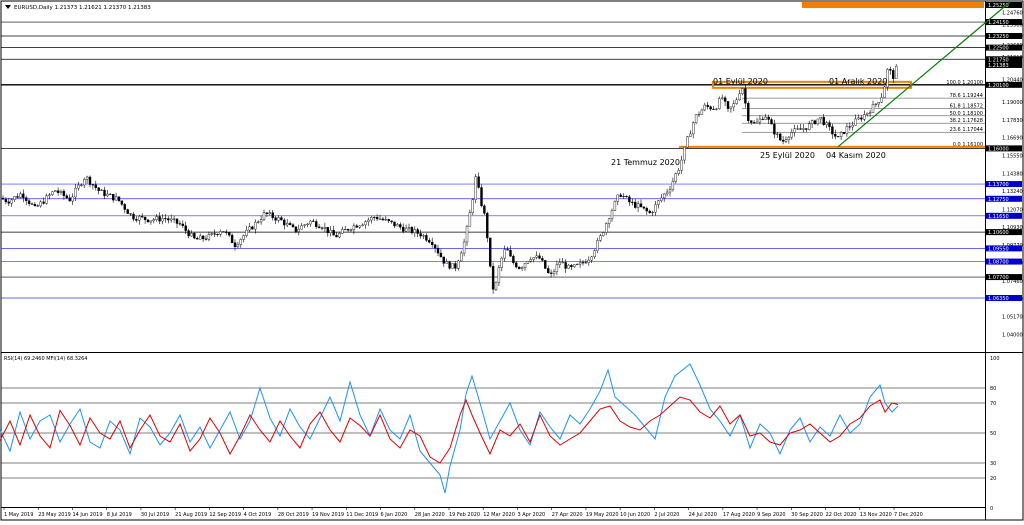 This screenshot has width=1024, height=525. What do you see at coordinates (807, 515) in the screenshot?
I see `time-tick-label: 30 Sep 2020` at bounding box center [807, 515].